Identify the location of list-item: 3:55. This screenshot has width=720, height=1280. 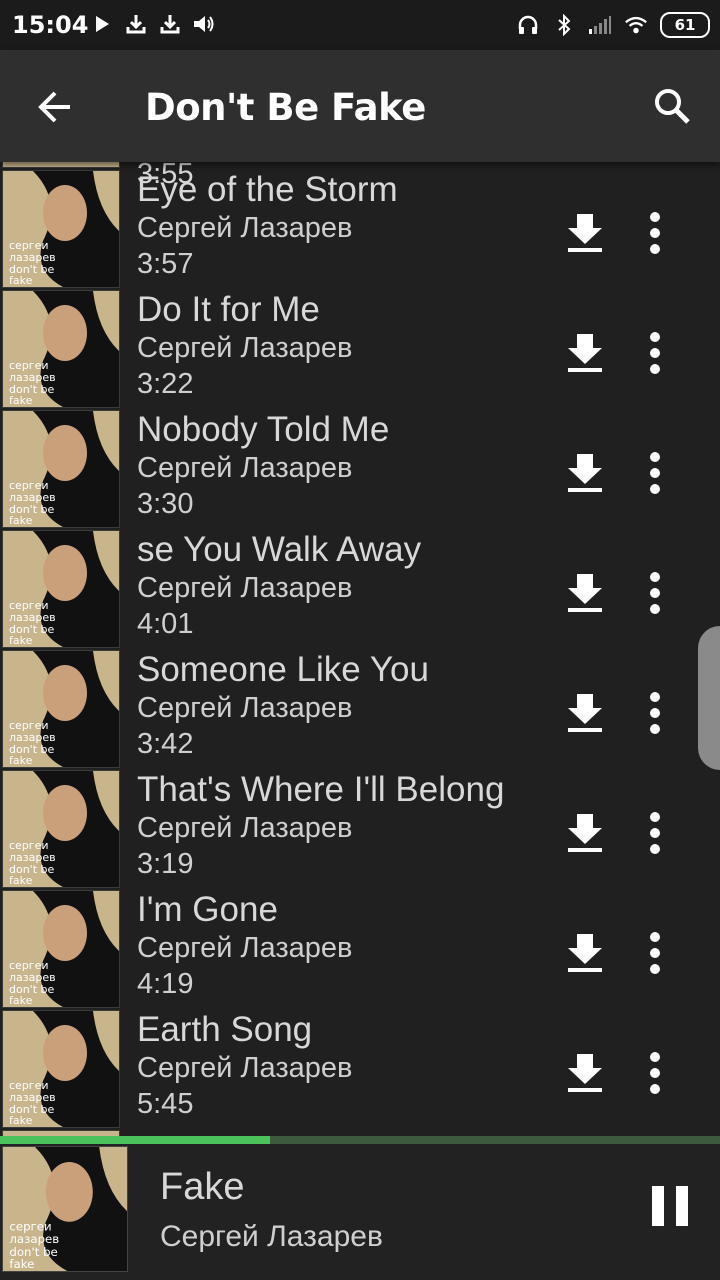
(352, 176).